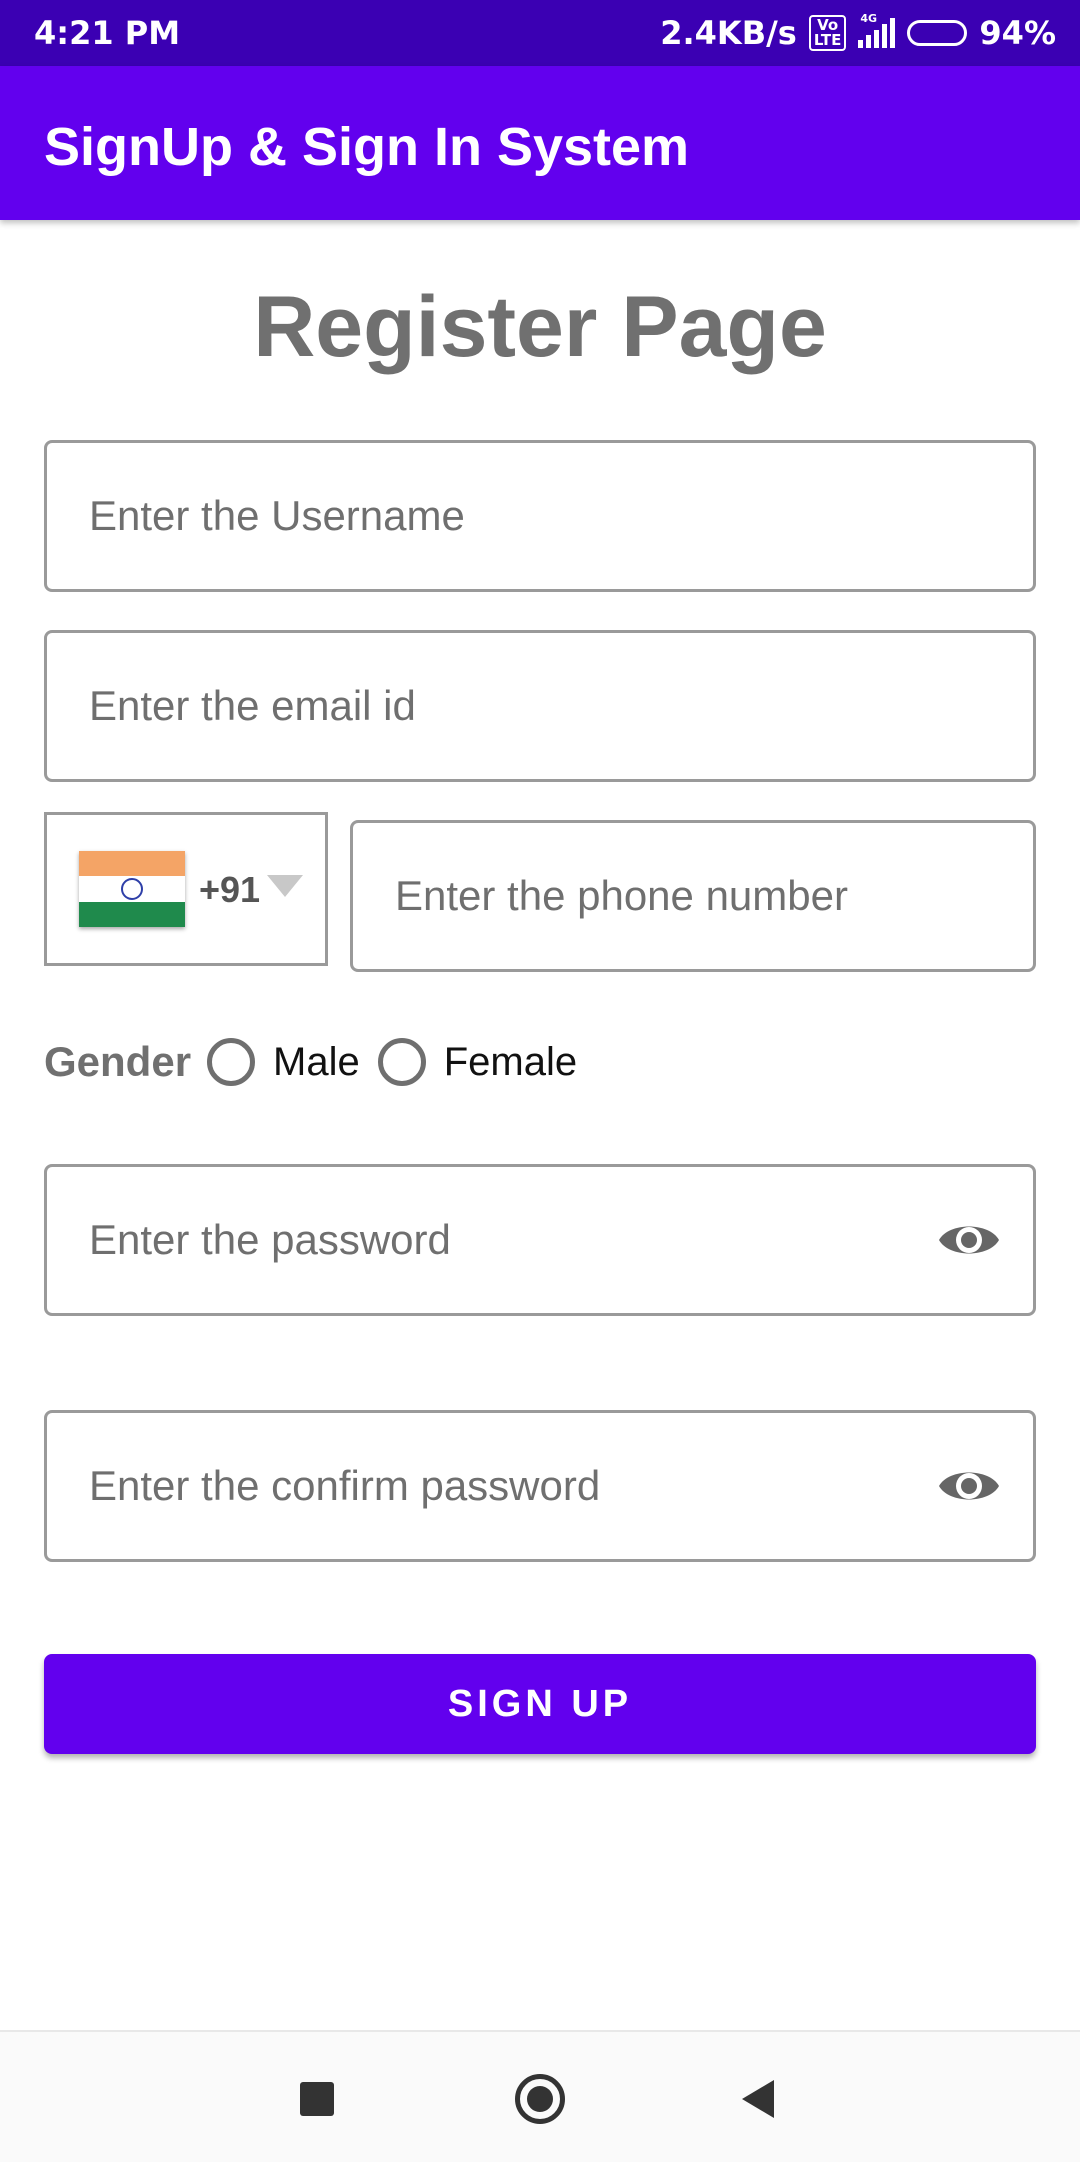 The height and width of the screenshot is (2162, 1080). Describe the element at coordinates (827, 33) in the screenshot. I see `volte-icon: Vo LTE` at that location.